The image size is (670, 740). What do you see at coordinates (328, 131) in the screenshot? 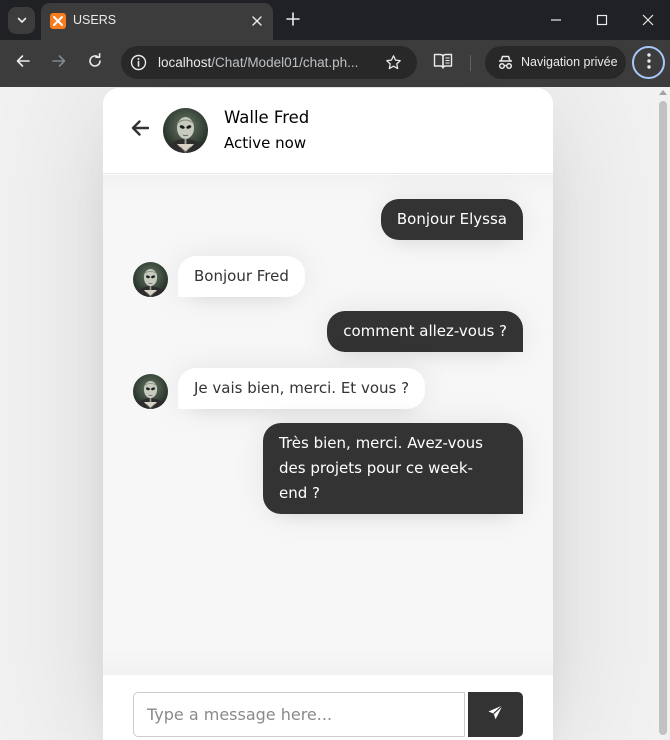
I see `chat-header: Walle Fred Active now` at bounding box center [328, 131].